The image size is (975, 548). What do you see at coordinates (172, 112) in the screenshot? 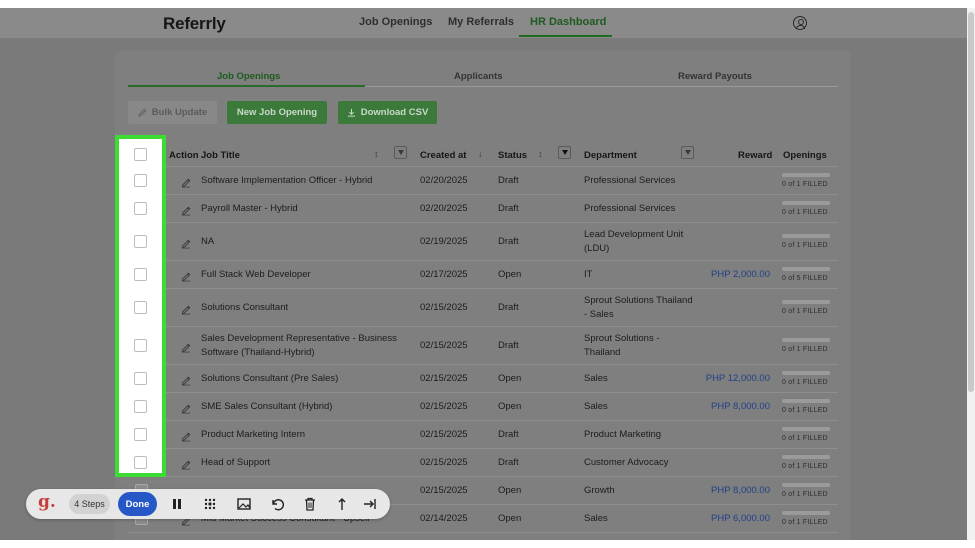
I see `bulk-update-button: Bulk Update` at bounding box center [172, 112].